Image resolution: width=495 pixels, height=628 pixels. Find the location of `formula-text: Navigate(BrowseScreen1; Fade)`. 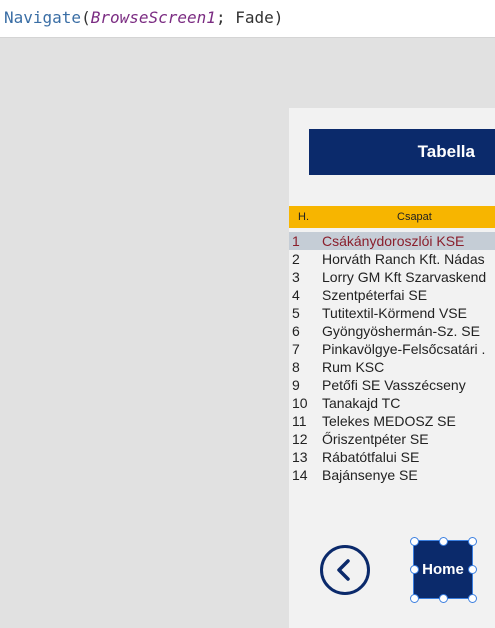

formula-text: Navigate(BrowseScreen1; Fade) is located at coordinates (143, 17).